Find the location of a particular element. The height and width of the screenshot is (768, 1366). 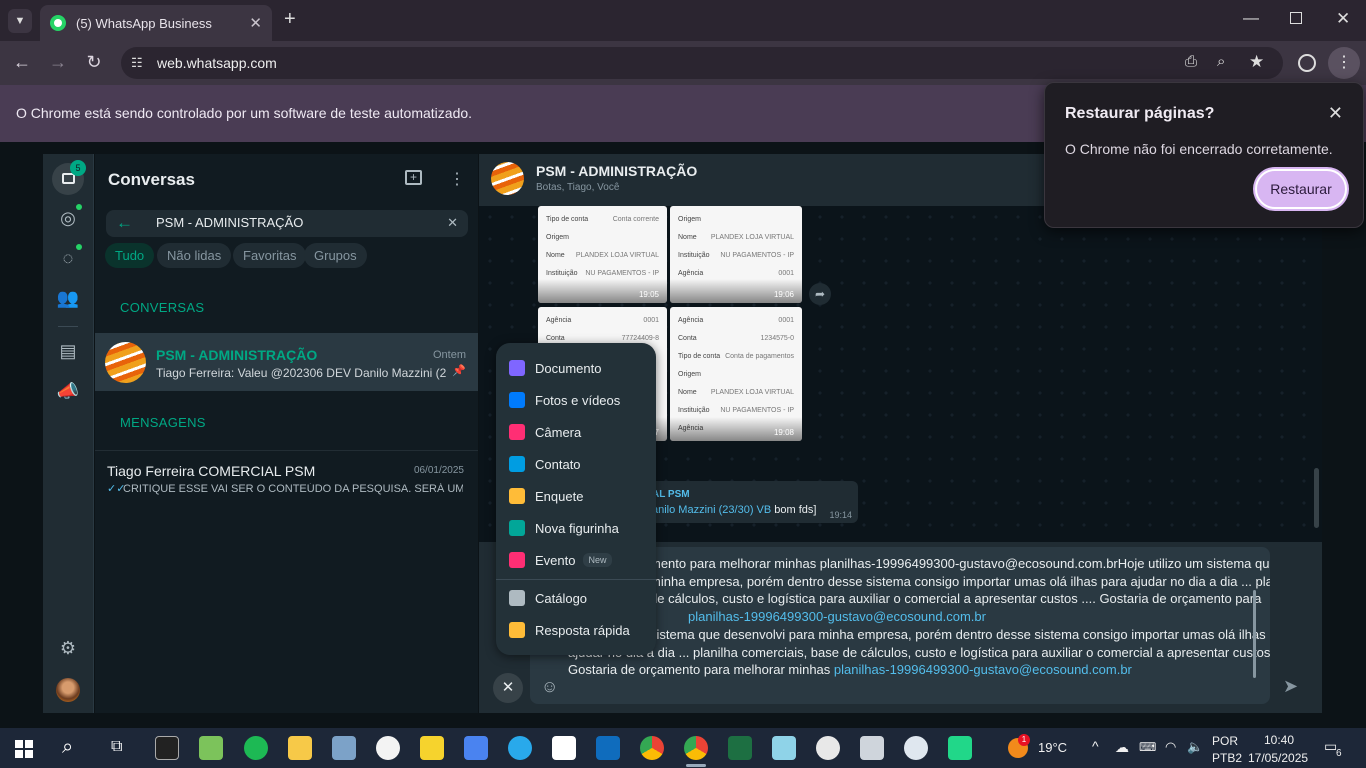

channels-dot is located at coordinates (79, 247).